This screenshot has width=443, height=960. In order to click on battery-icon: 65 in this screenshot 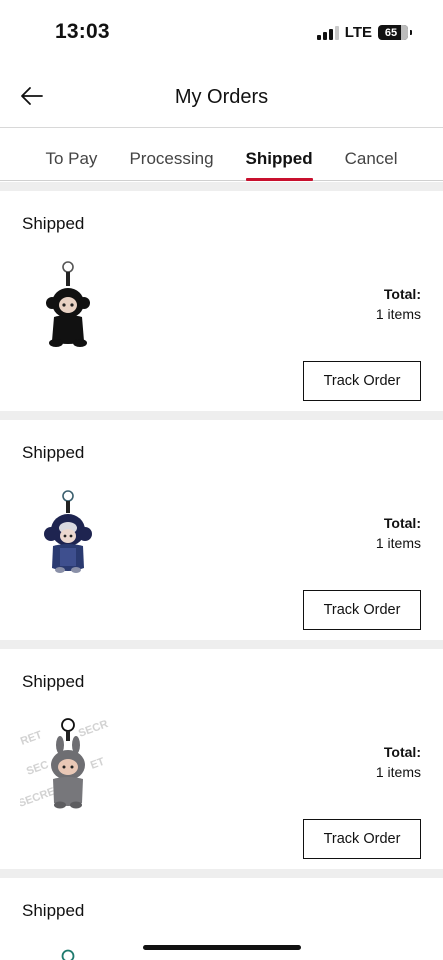, I will do `click(395, 32)`.